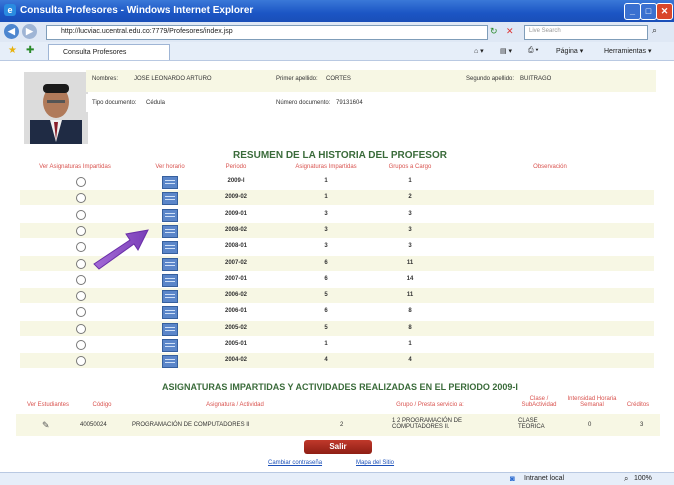  I want to click on periodo-cell: 2009-02, so click(236, 197).